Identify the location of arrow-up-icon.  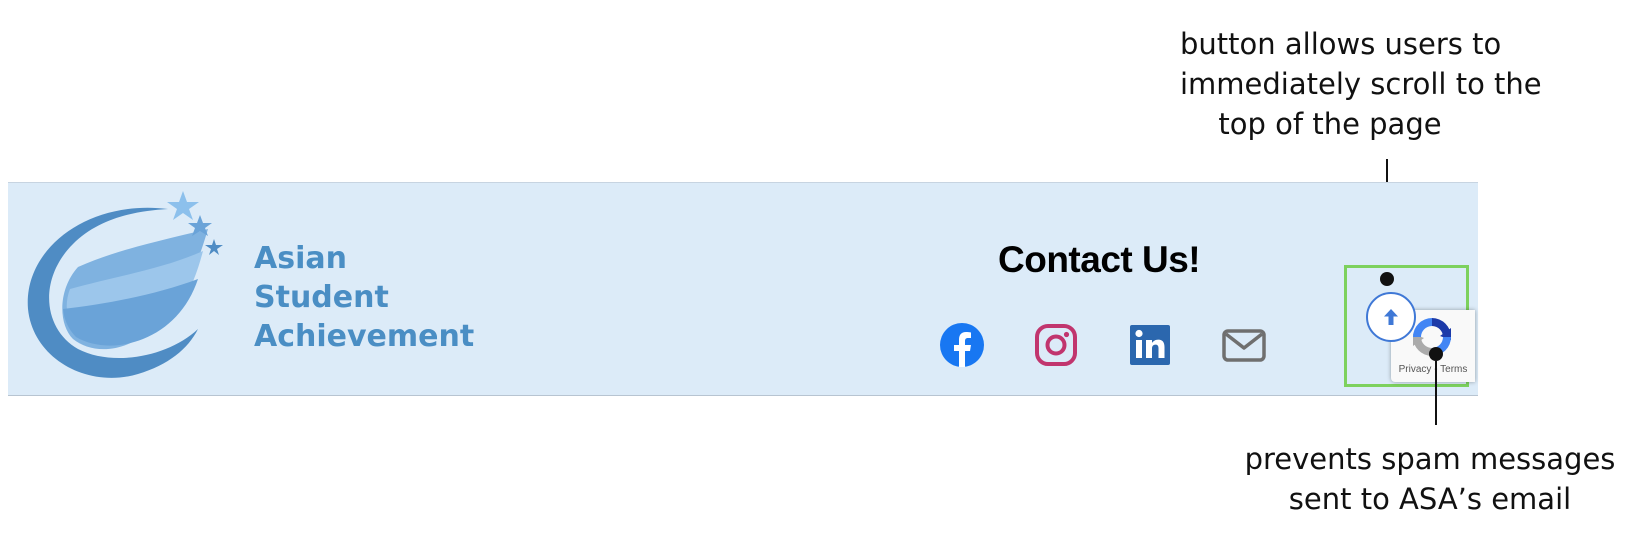
(1391, 317).